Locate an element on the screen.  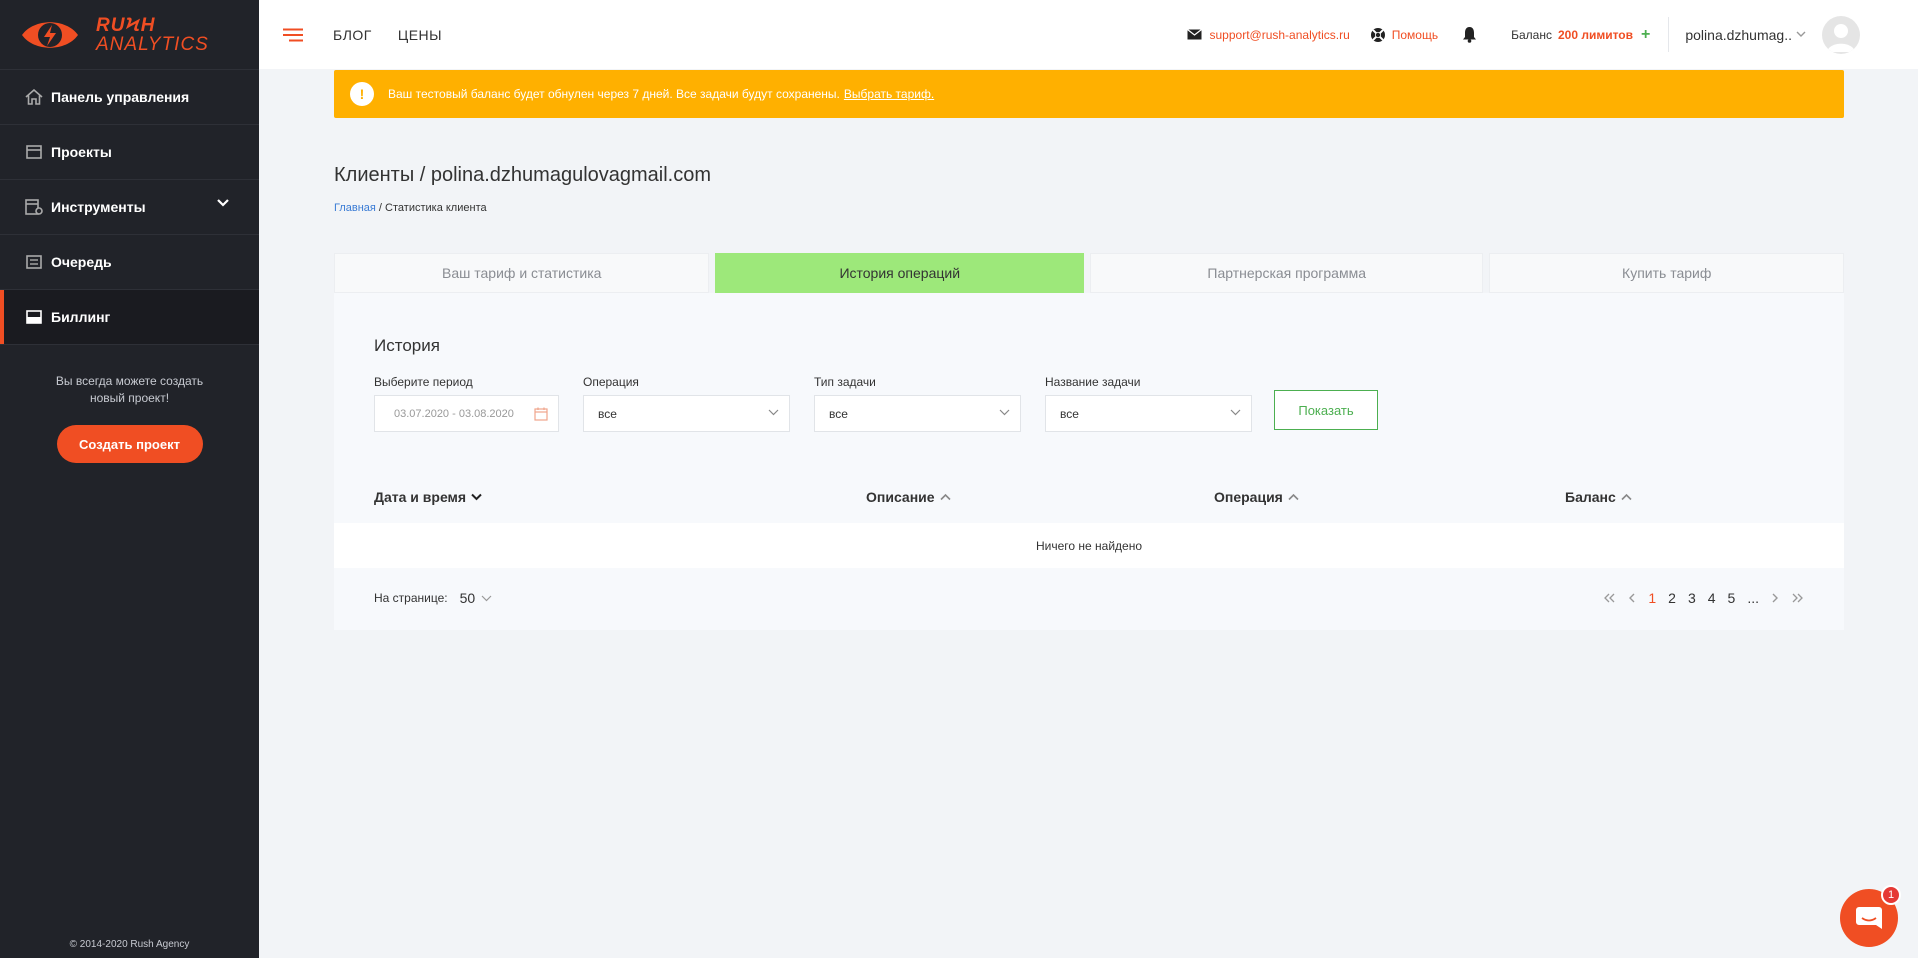
empty-table-row: Ничего не найдено is located at coordinates (1089, 545).